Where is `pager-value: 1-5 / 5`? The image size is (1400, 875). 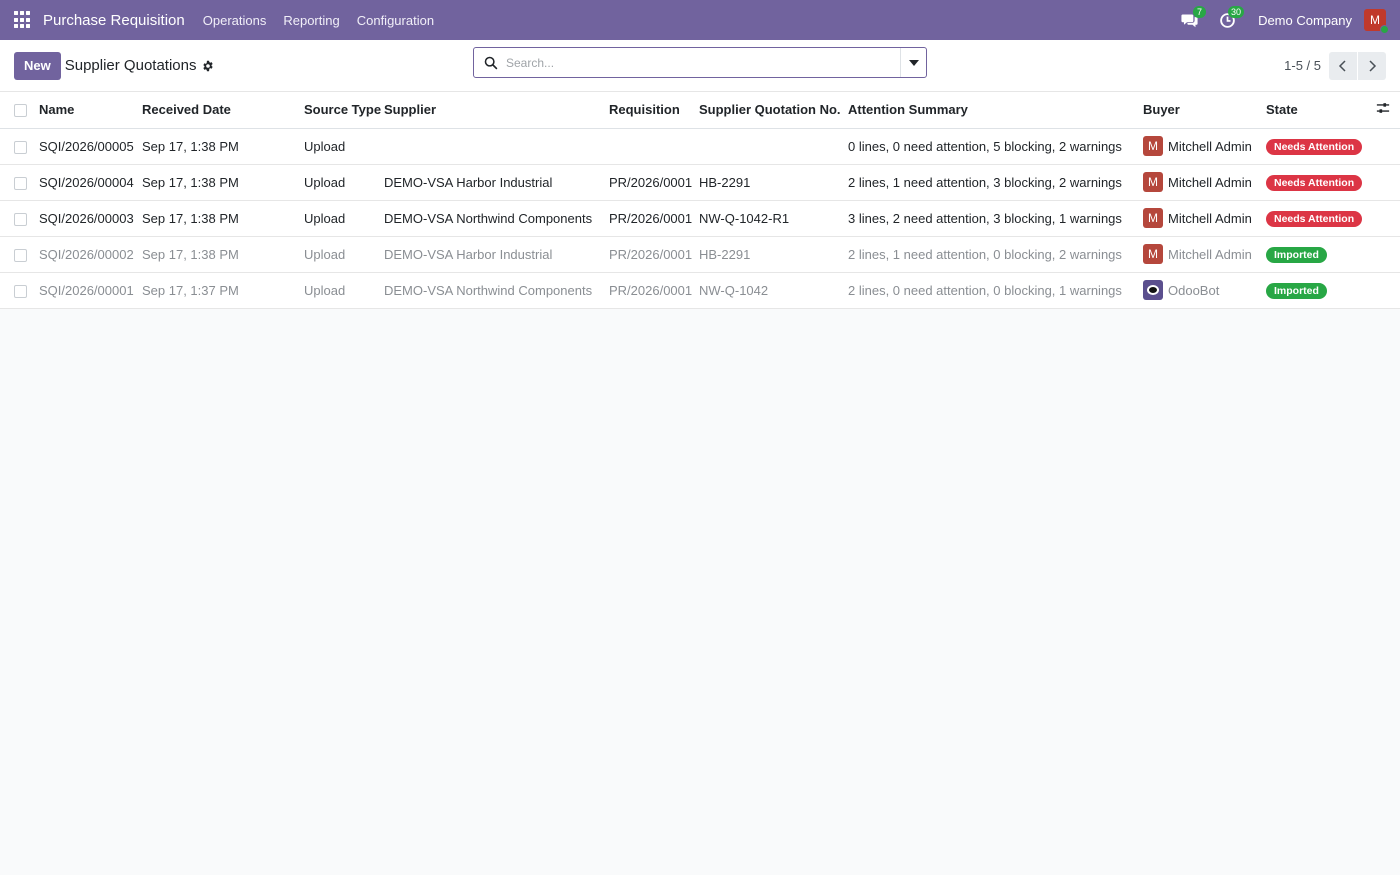
pager-value: 1-5 / 5 is located at coordinates (1302, 65).